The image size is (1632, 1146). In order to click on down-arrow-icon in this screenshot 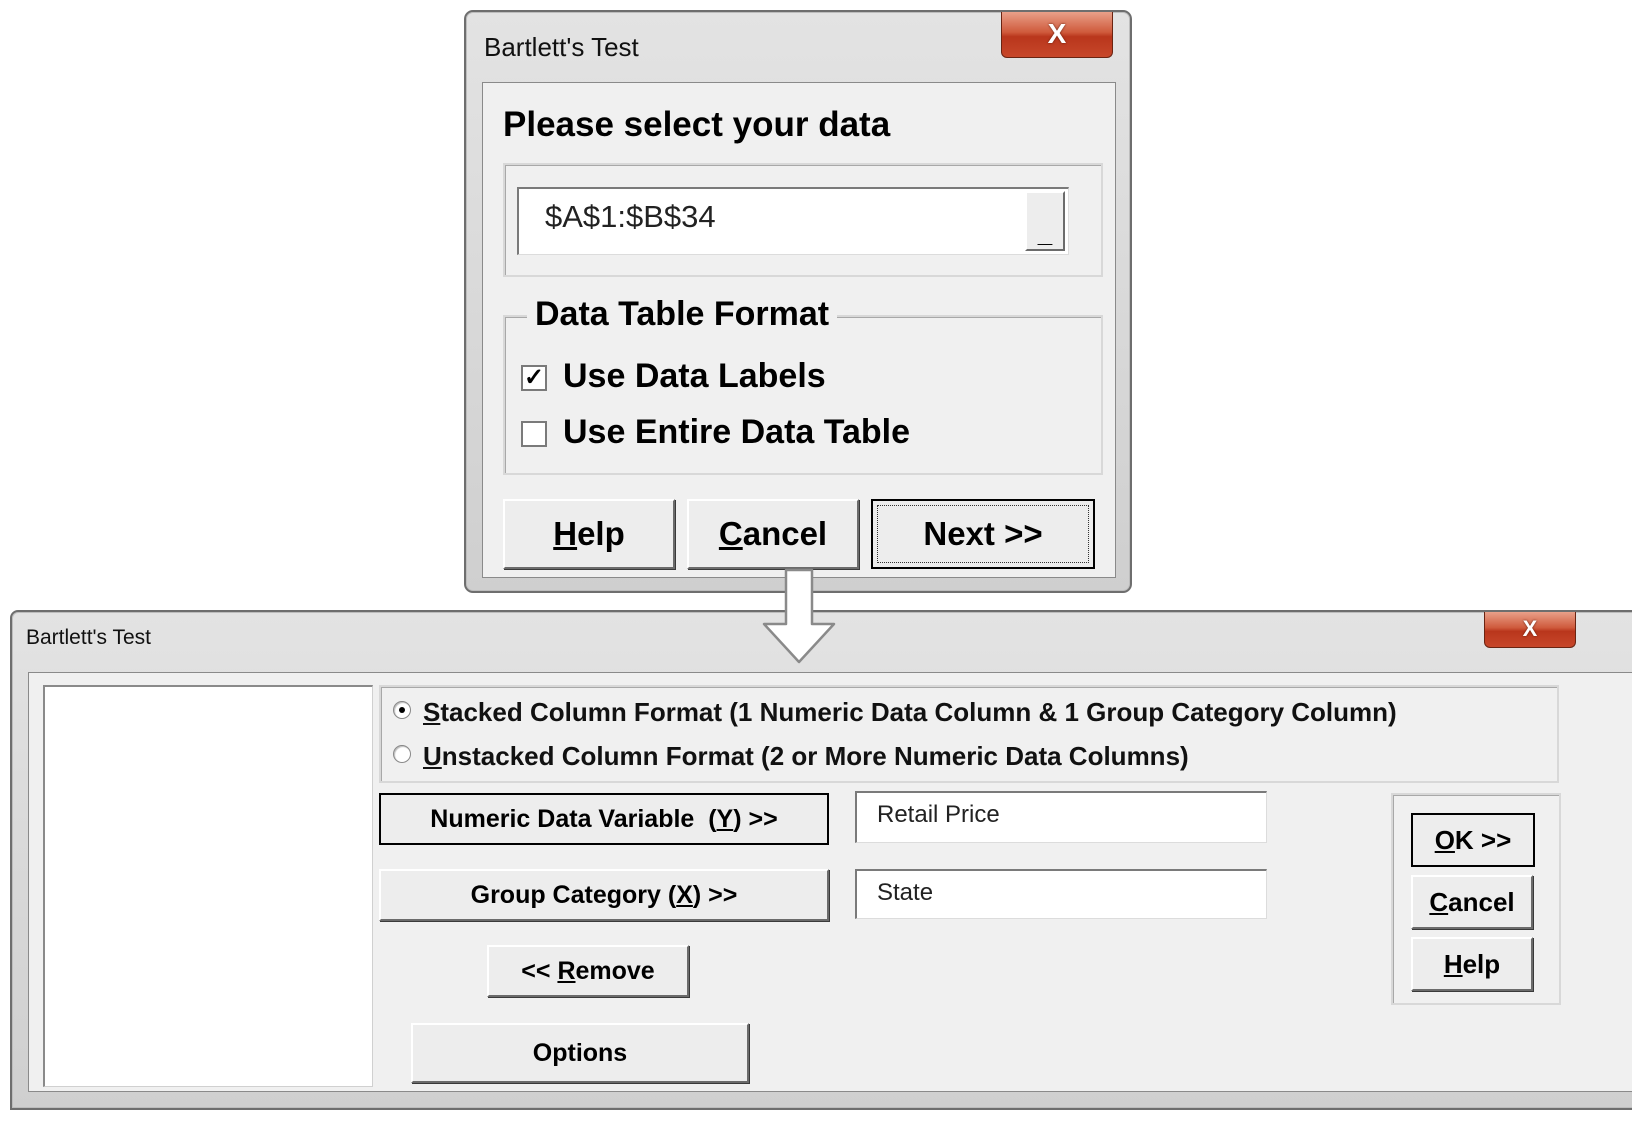, I will do `click(799, 616)`.